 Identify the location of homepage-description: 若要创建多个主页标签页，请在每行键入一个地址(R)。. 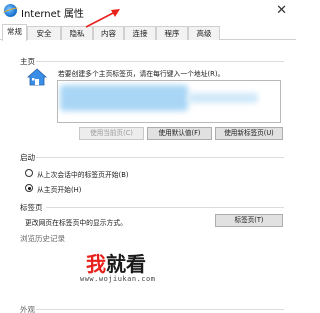
(141, 74).